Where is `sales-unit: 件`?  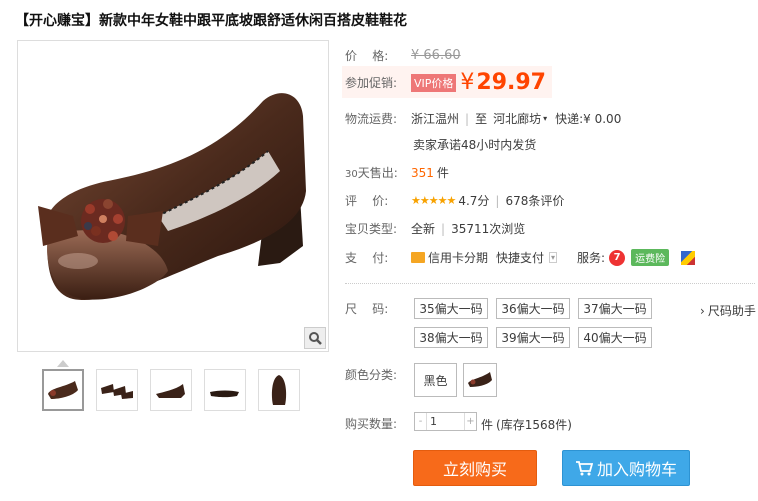
sales-unit: 件 is located at coordinates (442, 173).